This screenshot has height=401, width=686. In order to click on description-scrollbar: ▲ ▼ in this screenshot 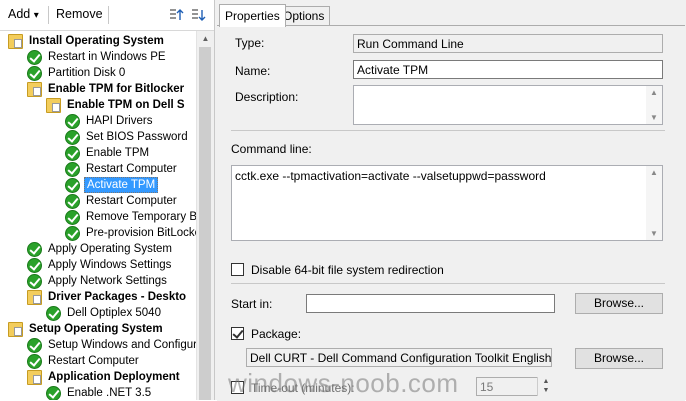, I will do `click(654, 105)`.